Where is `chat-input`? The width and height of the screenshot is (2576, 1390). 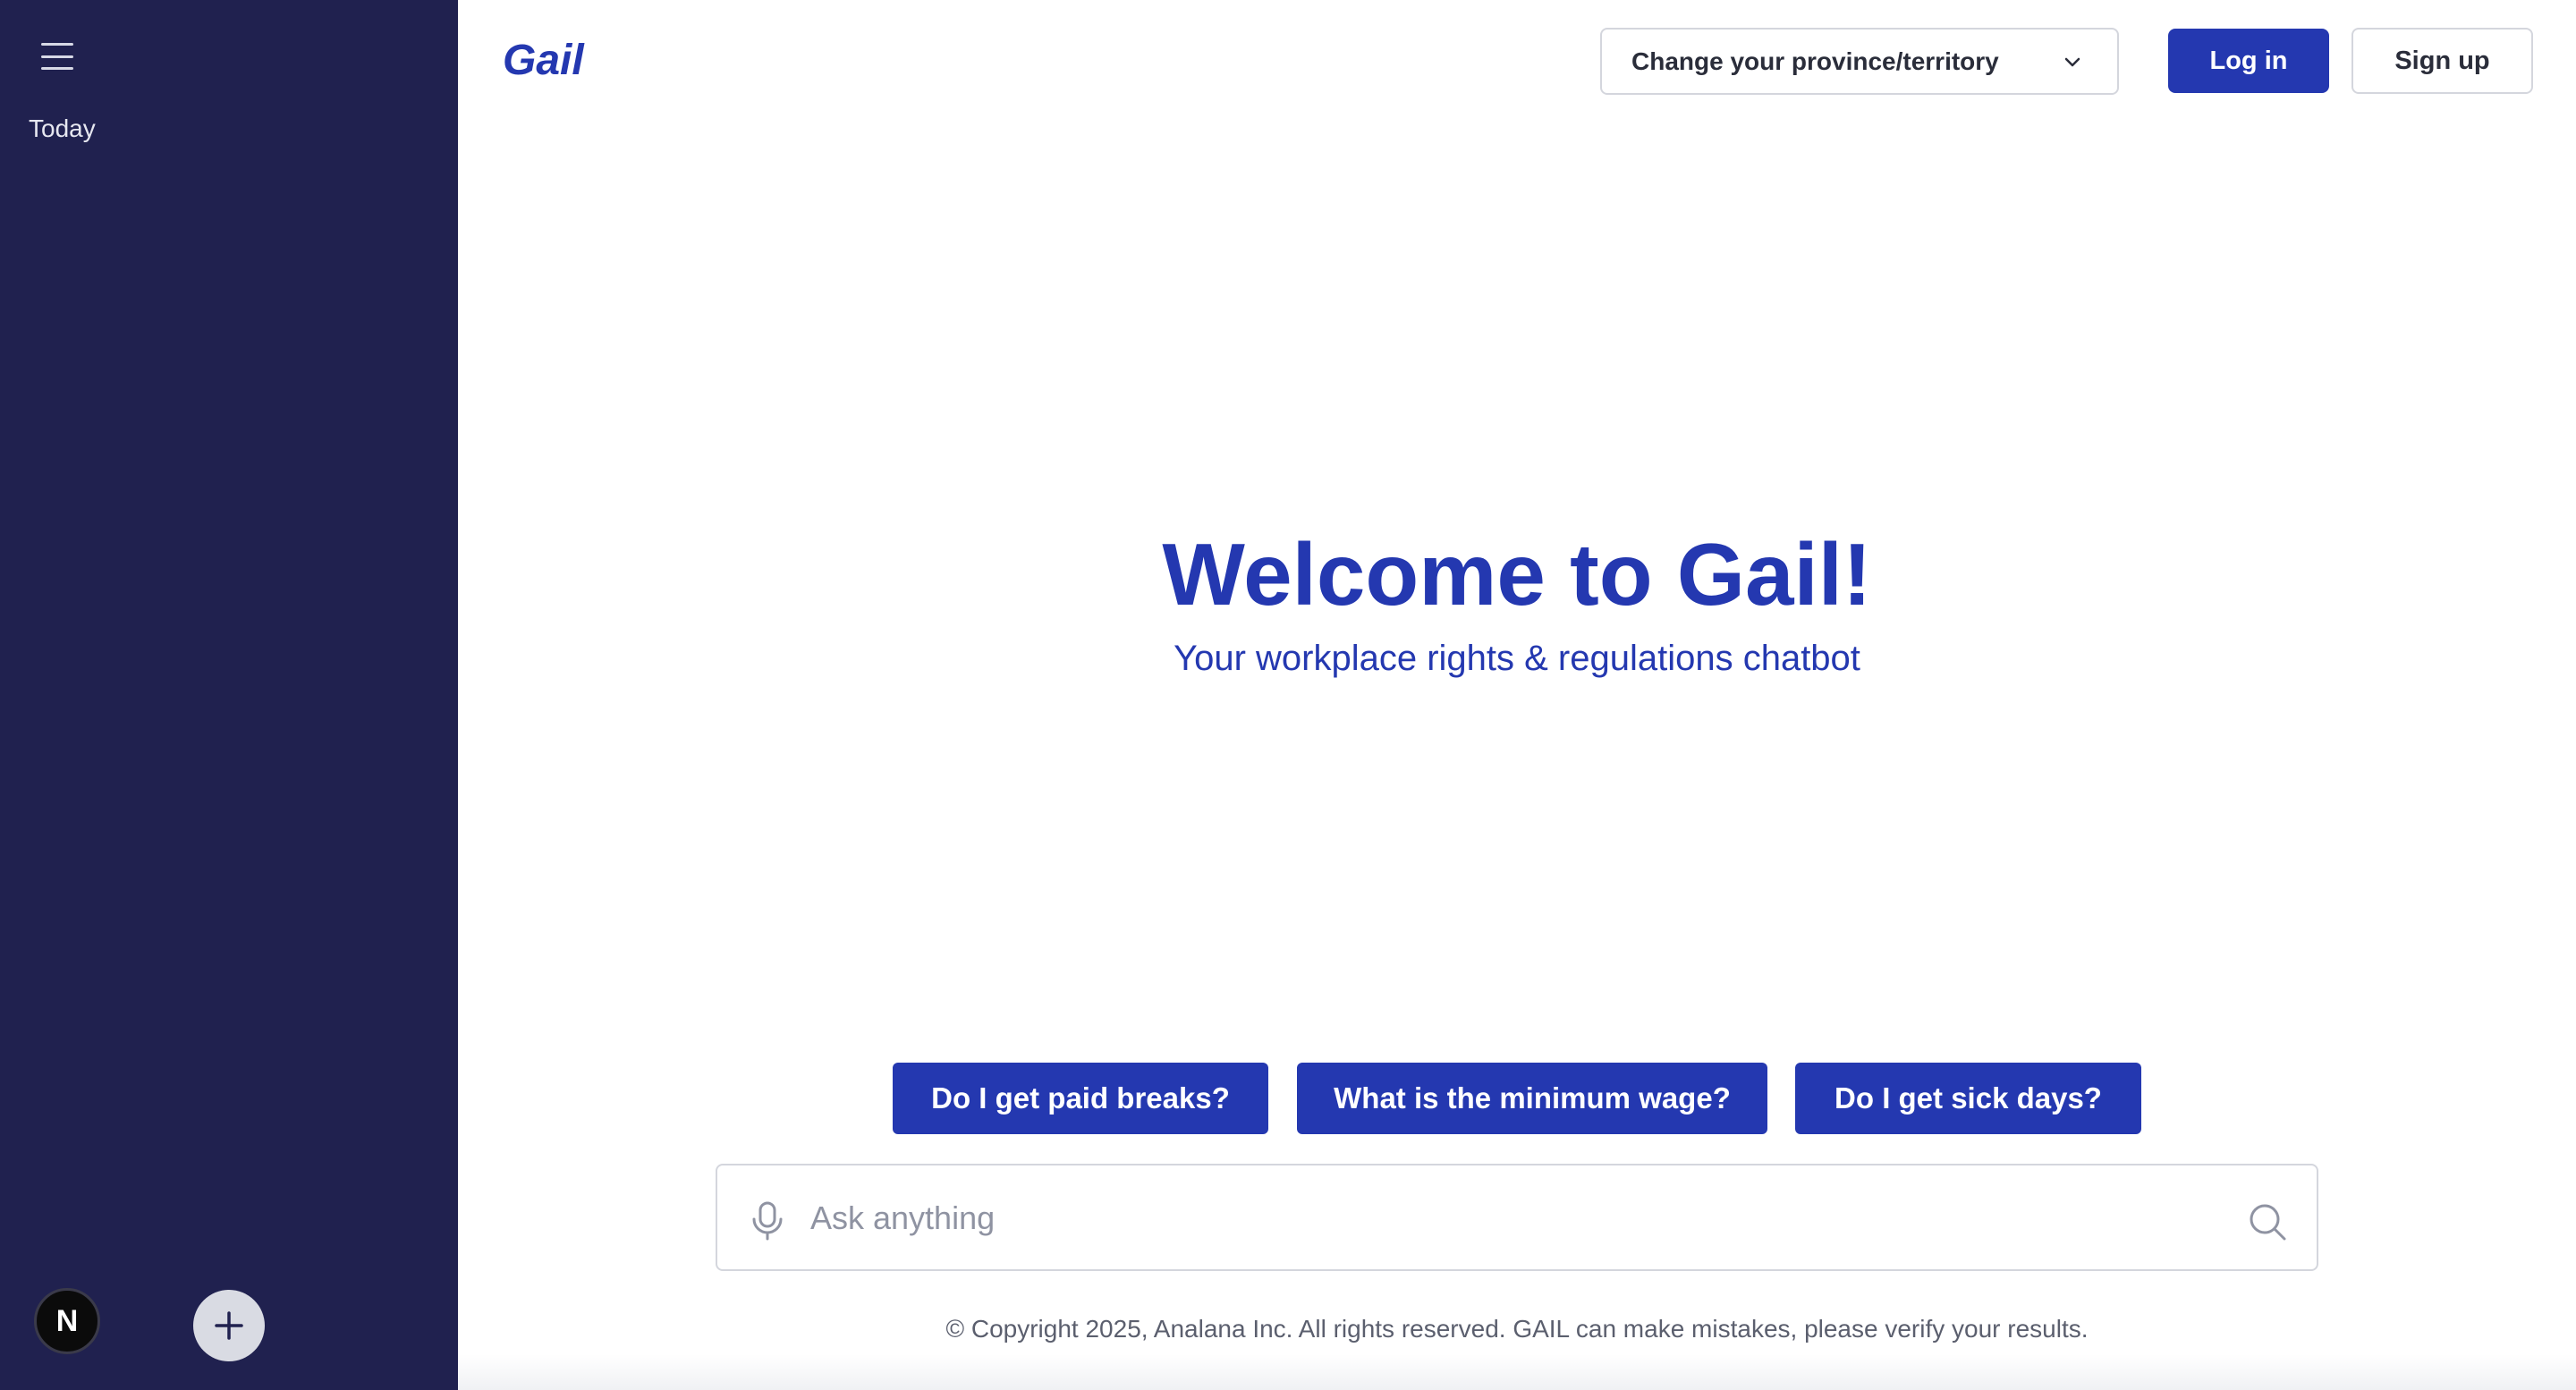 chat-input is located at coordinates (1508, 1218).